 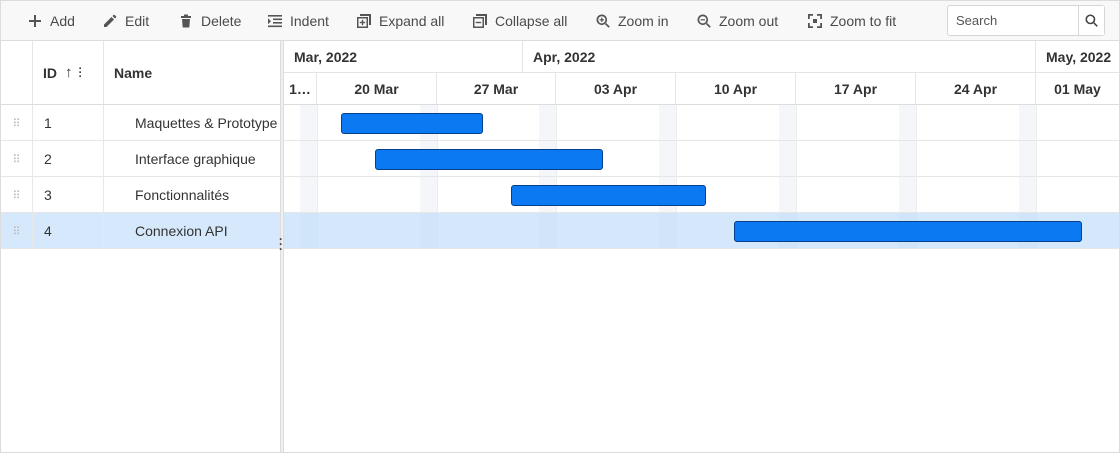 What do you see at coordinates (412, 21) in the screenshot?
I see `expand-all-label: Expand all` at bounding box center [412, 21].